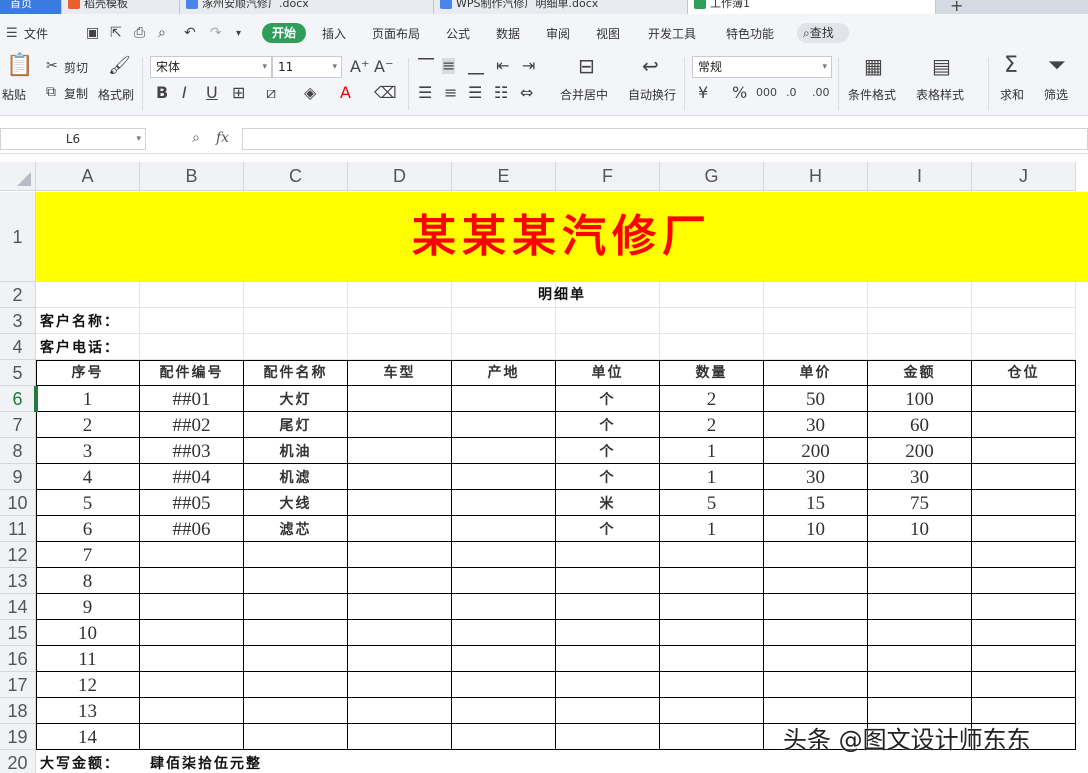 The width and height of the screenshot is (1088, 773). Describe the element at coordinates (739, 93) in the screenshot. I see `percent-icon: %` at that location.